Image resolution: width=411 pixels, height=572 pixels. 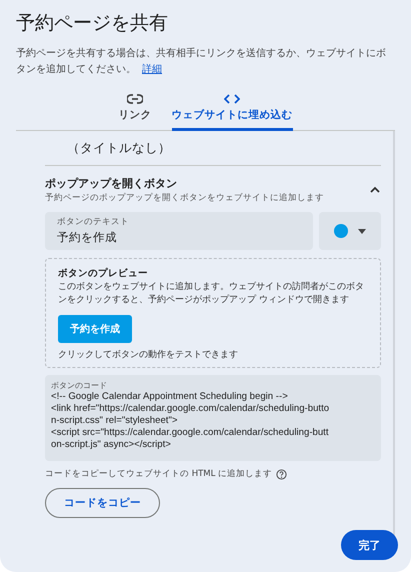 What do you see at coordinates (158, 474) in the screenshot?
I see `copy-hint: コードをコピーしてウェブサイトの HTML に追加します` at bounding box center [158, 474].